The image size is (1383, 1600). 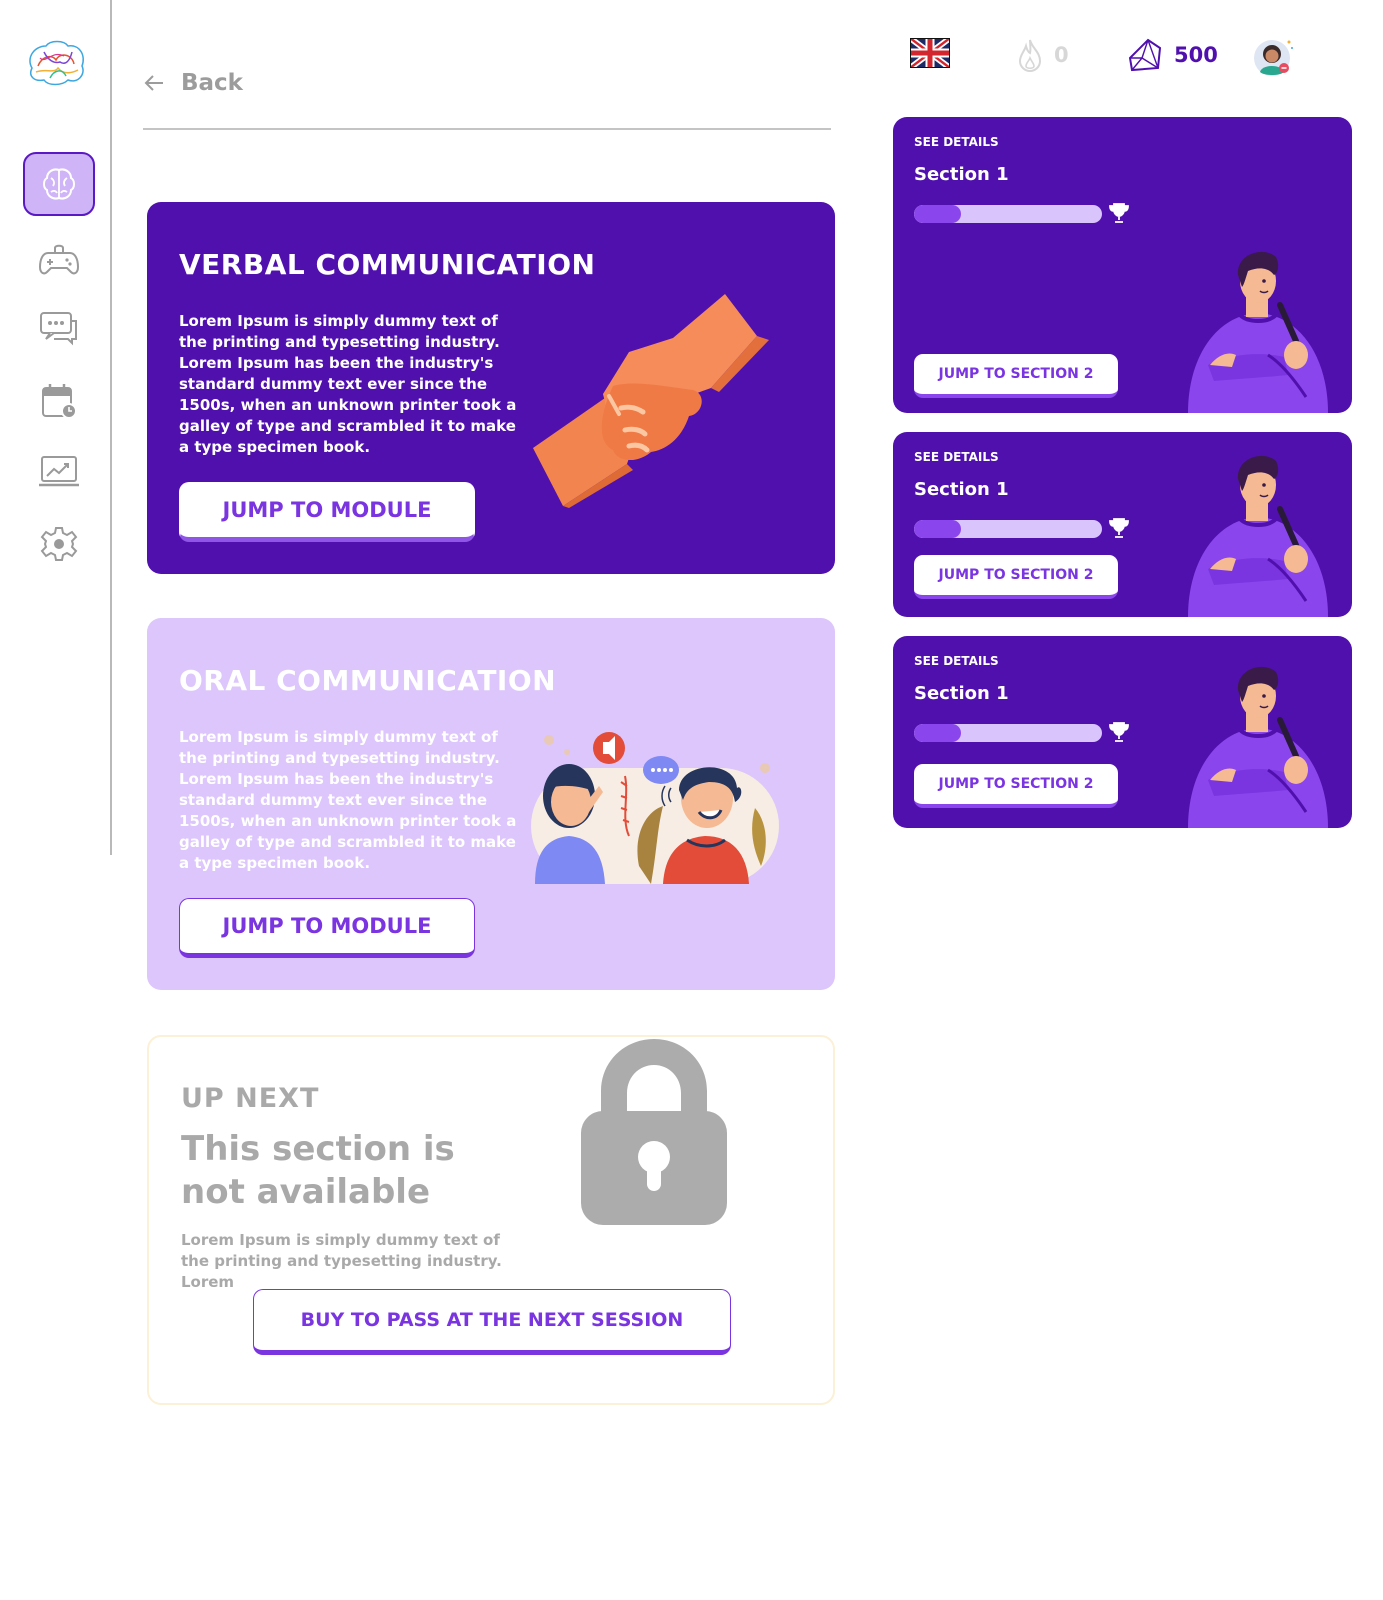 What do you see at coordinates (153, 83) in the screenshot?
I see `arrow-left-icon` at bounding box center [153, 83].